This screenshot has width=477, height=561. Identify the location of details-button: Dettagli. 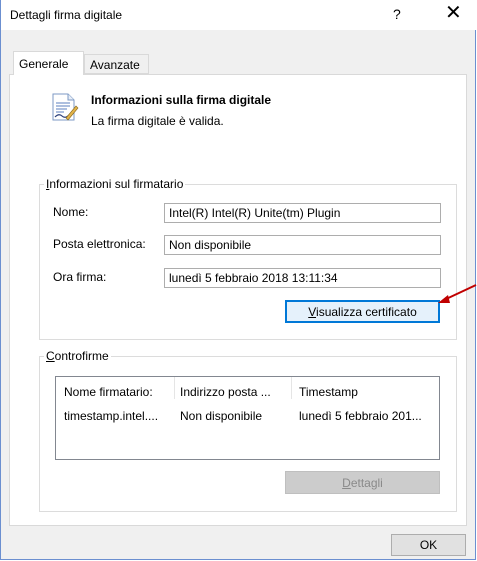
(362, 482).